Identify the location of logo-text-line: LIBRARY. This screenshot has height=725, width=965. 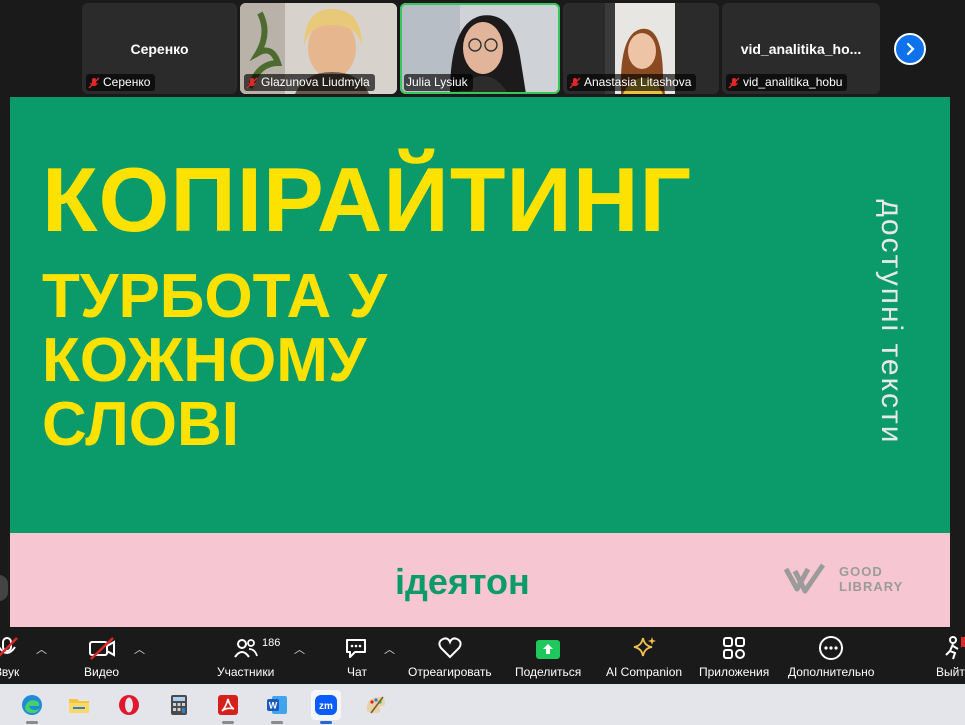
(871, 586).